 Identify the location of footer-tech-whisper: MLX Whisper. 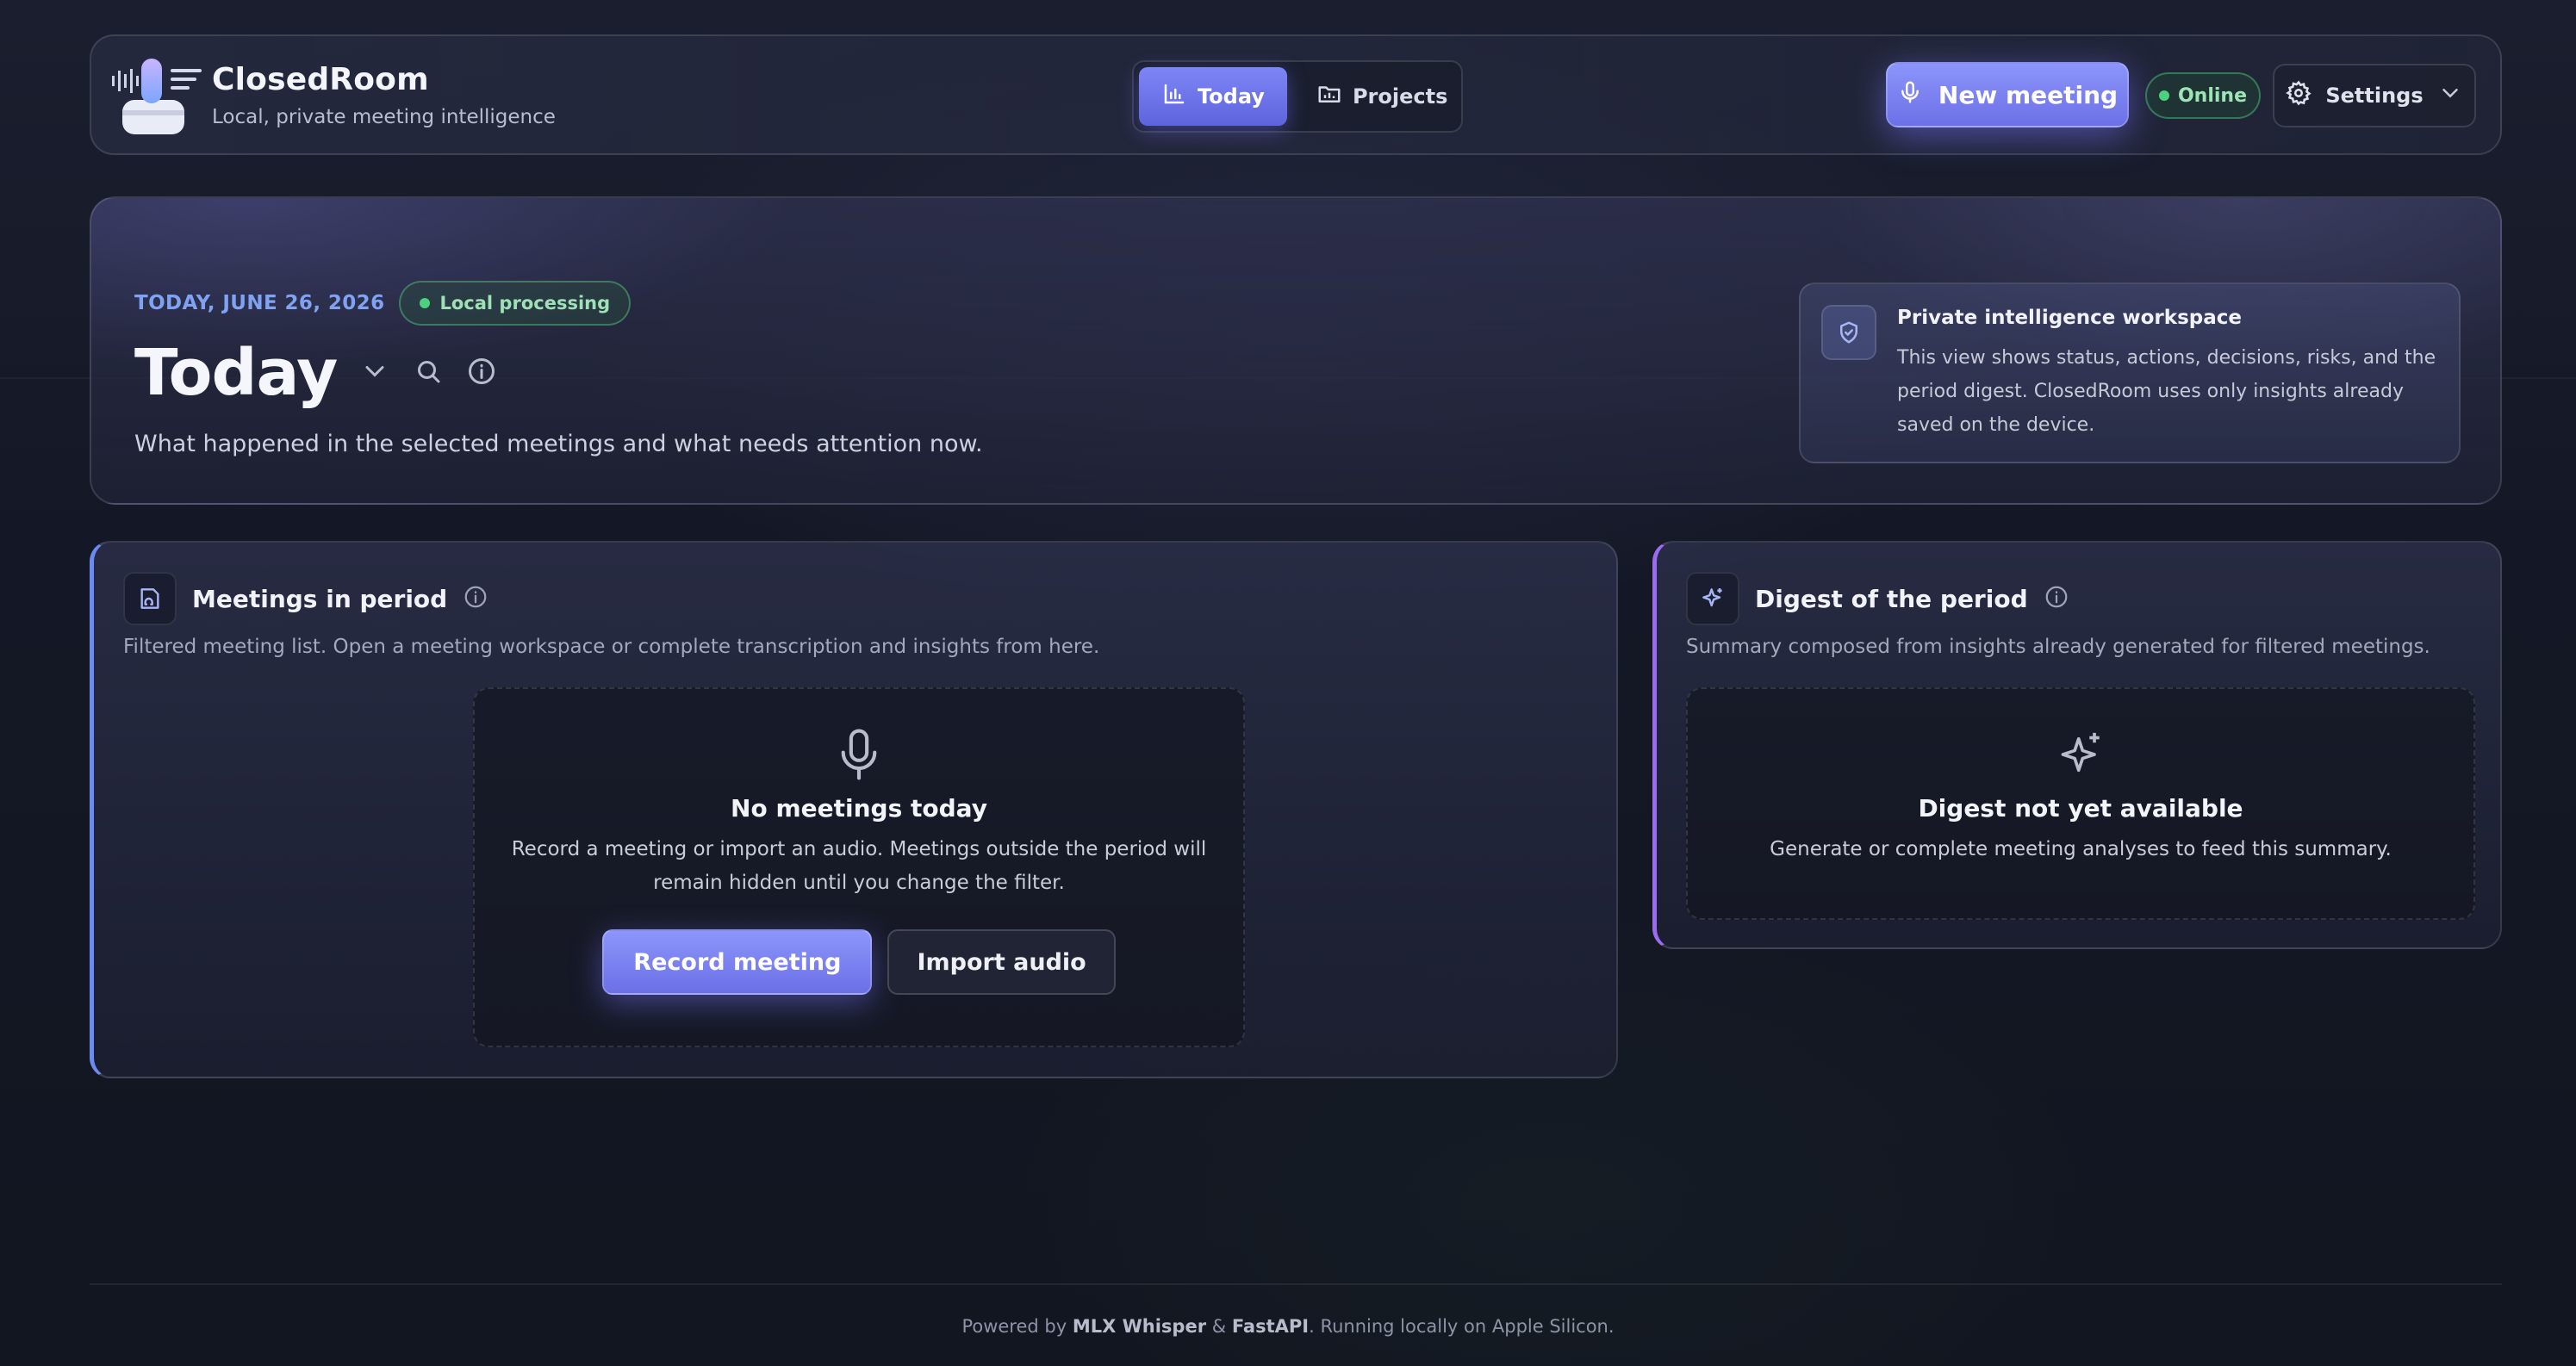
(1140, 1326).